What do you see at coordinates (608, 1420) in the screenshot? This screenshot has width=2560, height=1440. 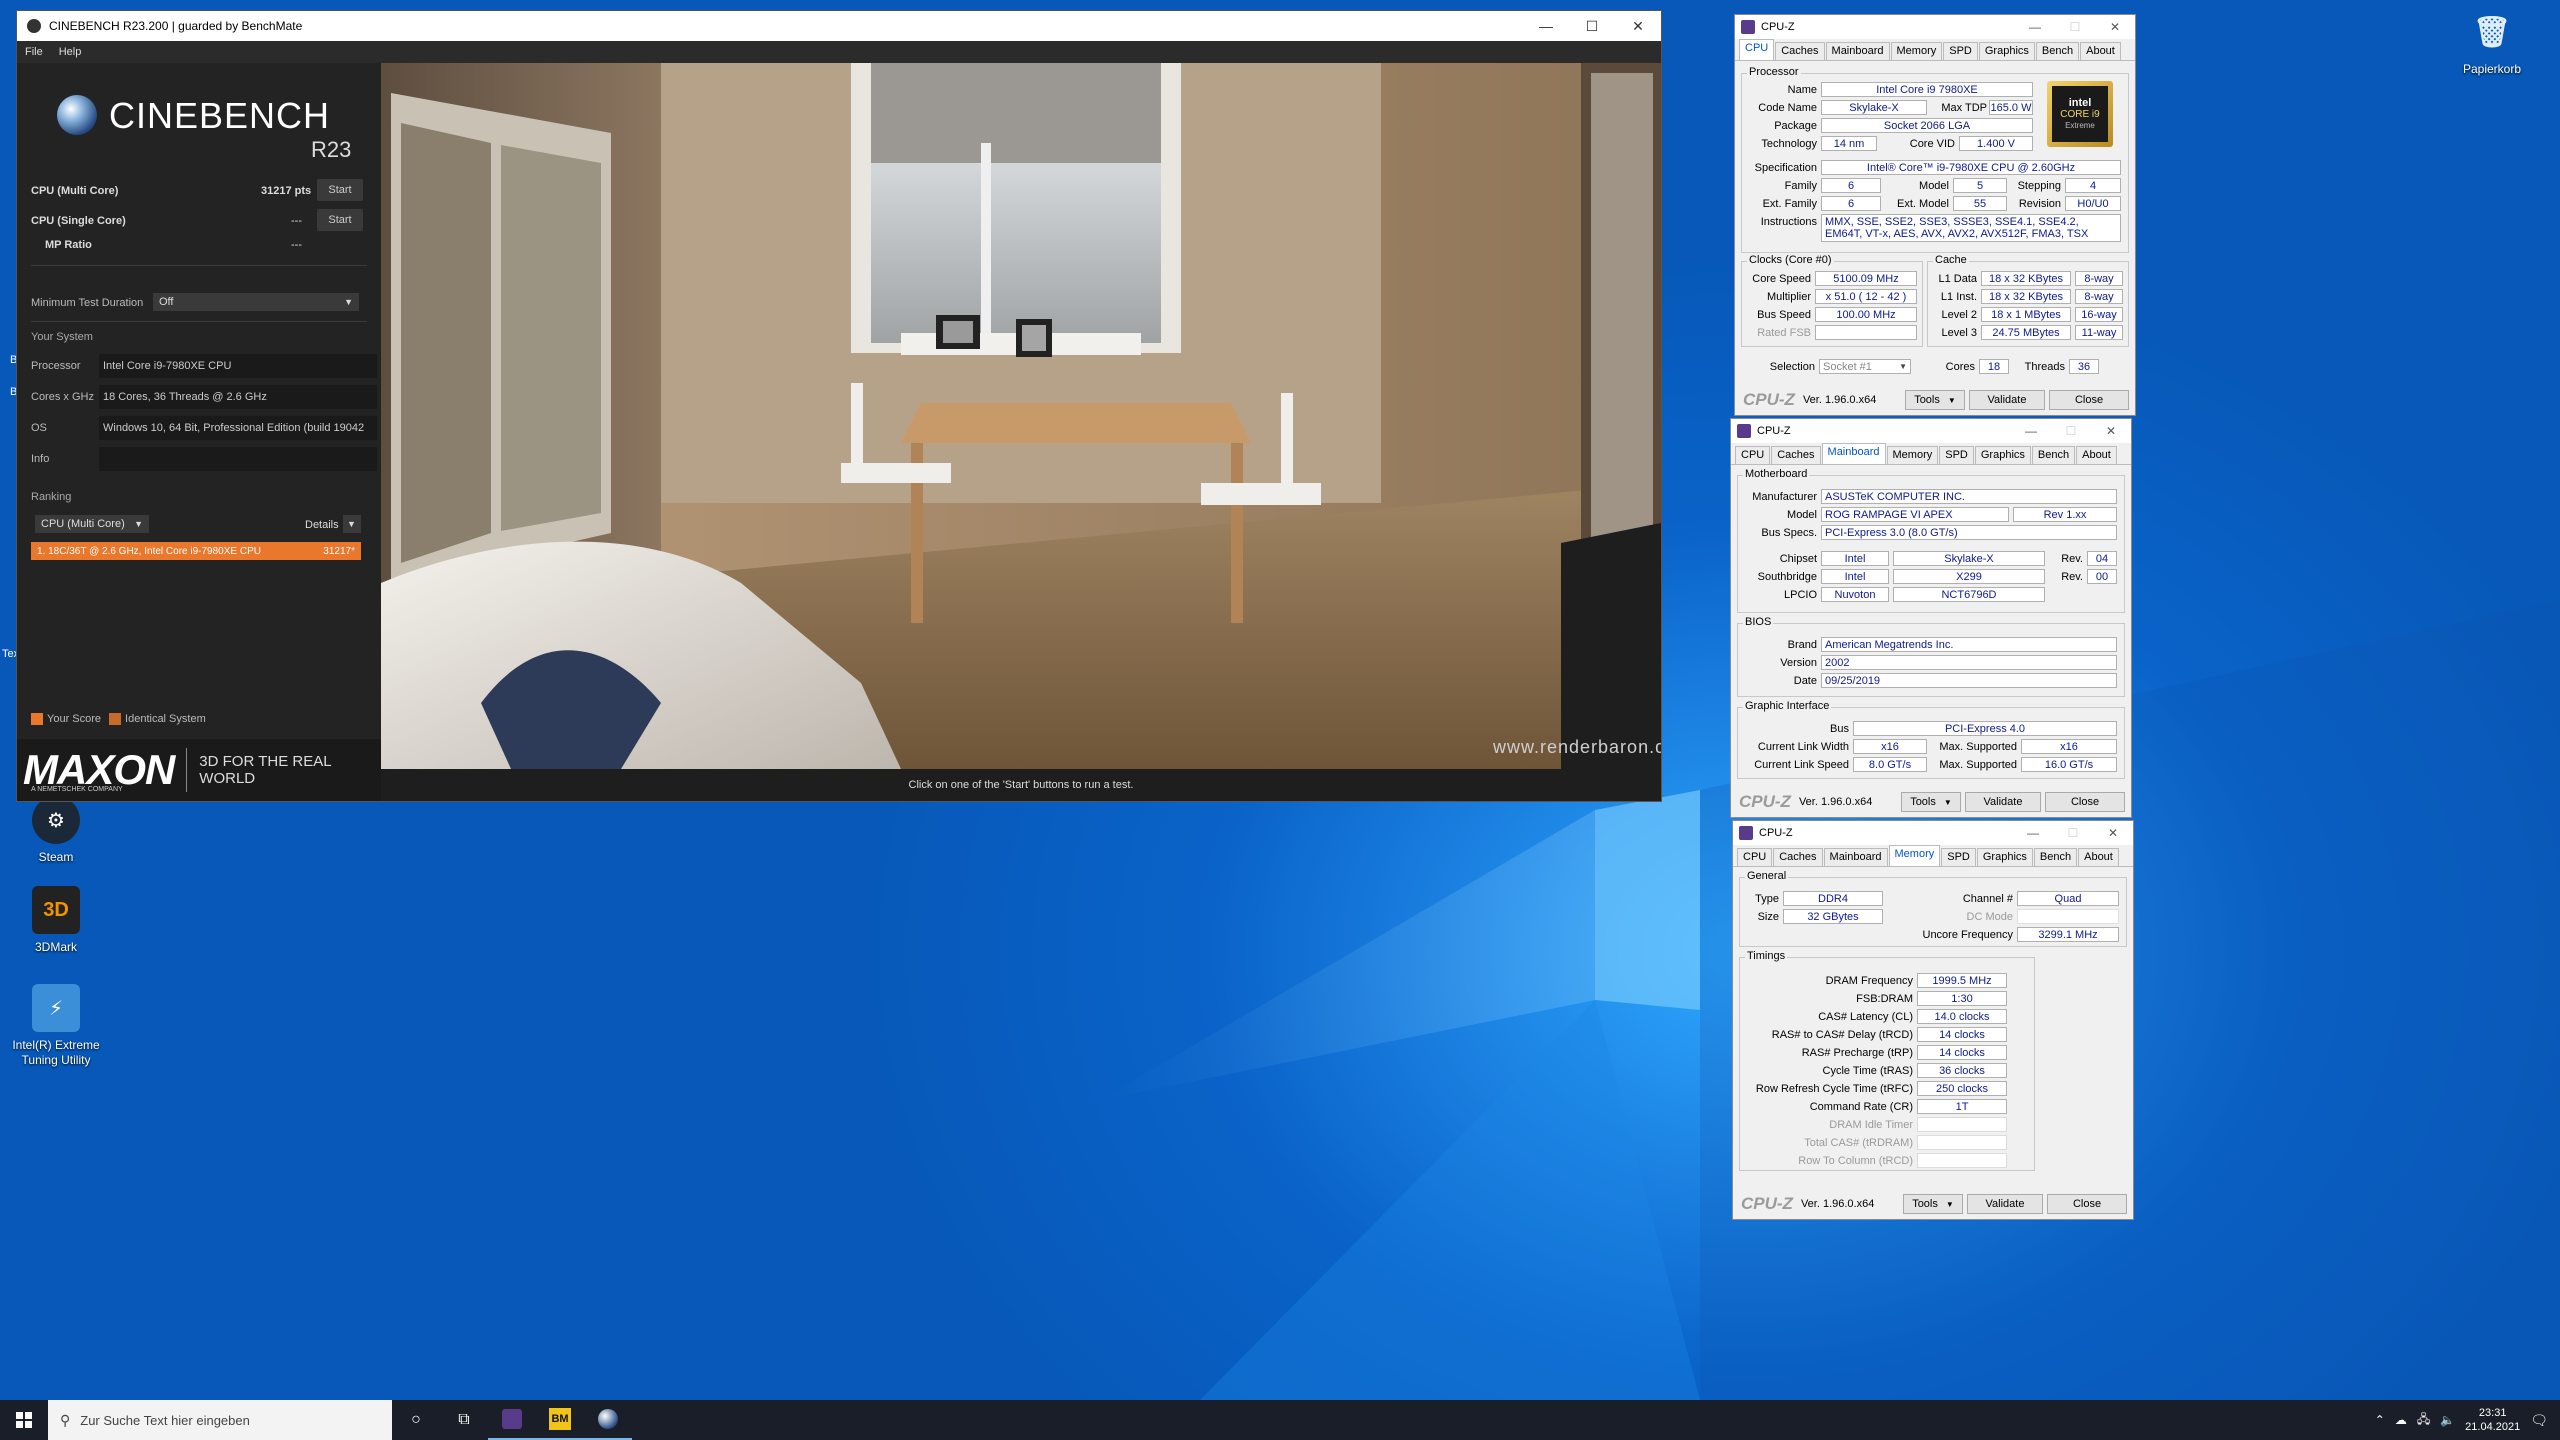 I see `taskbar-cinebench` at bounding box center [608, 1420].